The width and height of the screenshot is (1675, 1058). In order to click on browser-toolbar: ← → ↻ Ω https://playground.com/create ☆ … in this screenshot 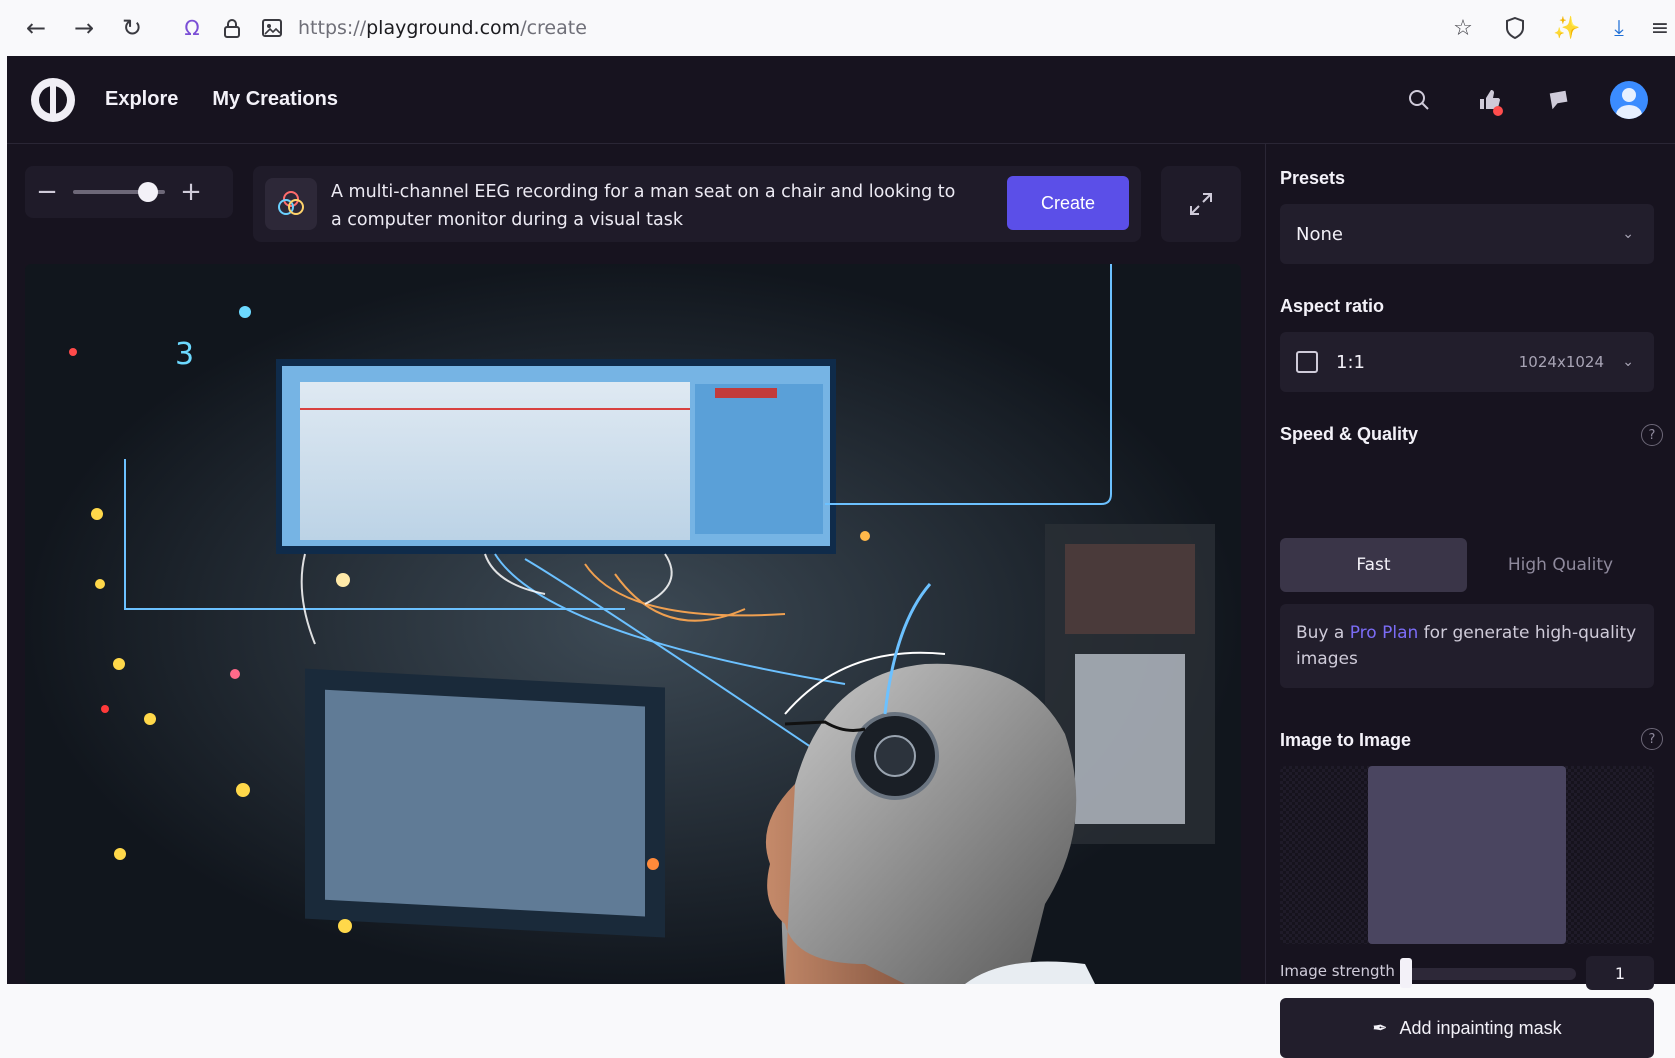, I will do `click(837, 28)`.